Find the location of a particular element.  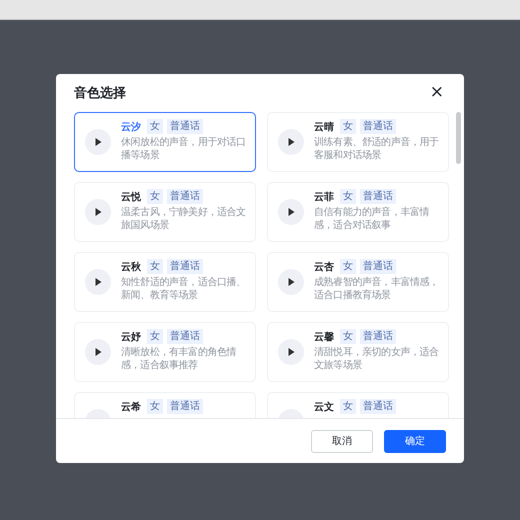

voice-name: 云馨 is located at coordinates (324, 337).